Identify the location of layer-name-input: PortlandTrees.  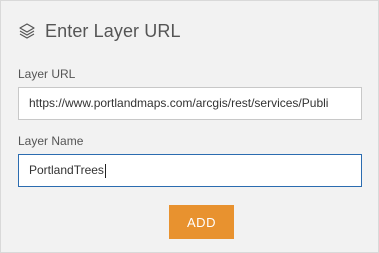
(190, 170).